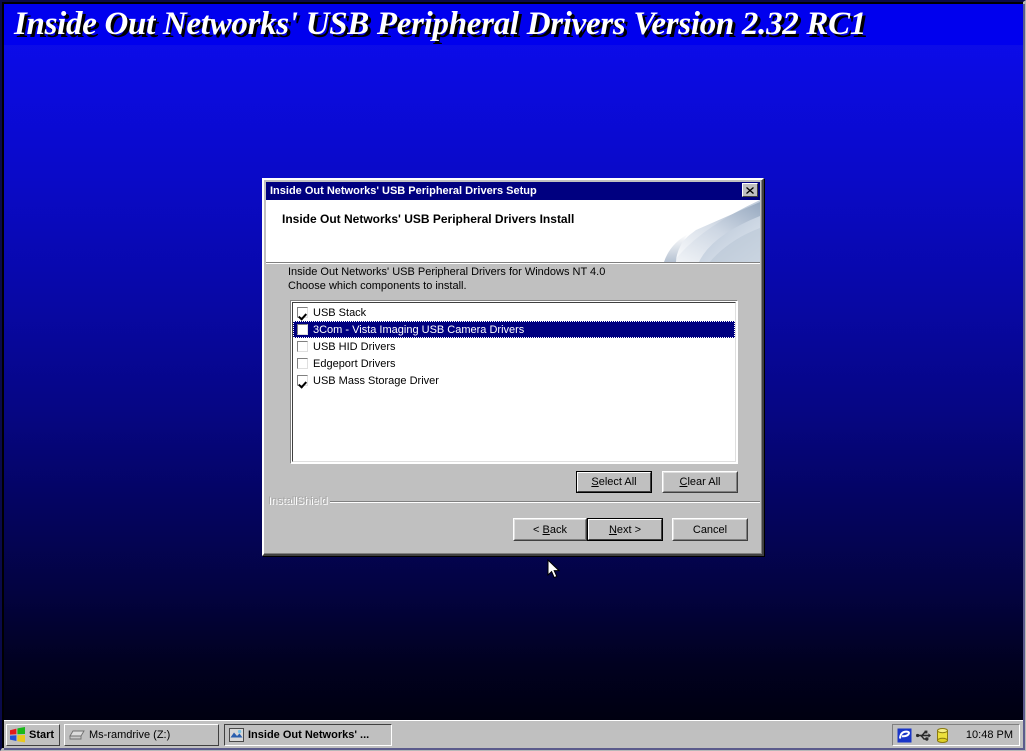 The width and height of the screenshot is (1026, 751). I want to click on select-all-button-label: Select All, so click(613, 482).